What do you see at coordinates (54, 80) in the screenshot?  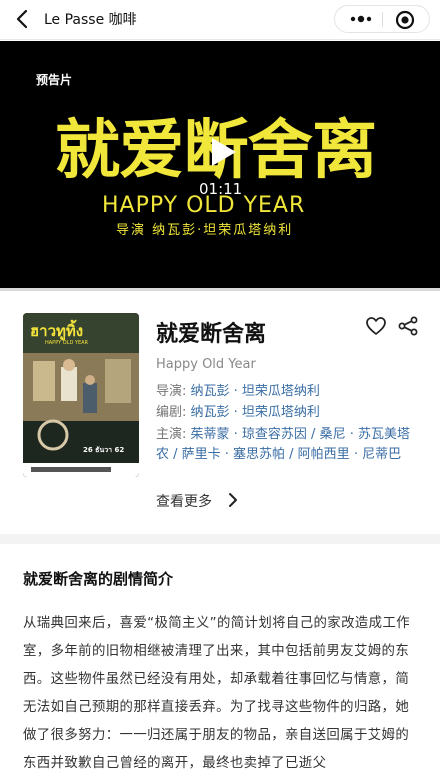 I see `trailer-label: 预告片` at bounding box center [54, 80].